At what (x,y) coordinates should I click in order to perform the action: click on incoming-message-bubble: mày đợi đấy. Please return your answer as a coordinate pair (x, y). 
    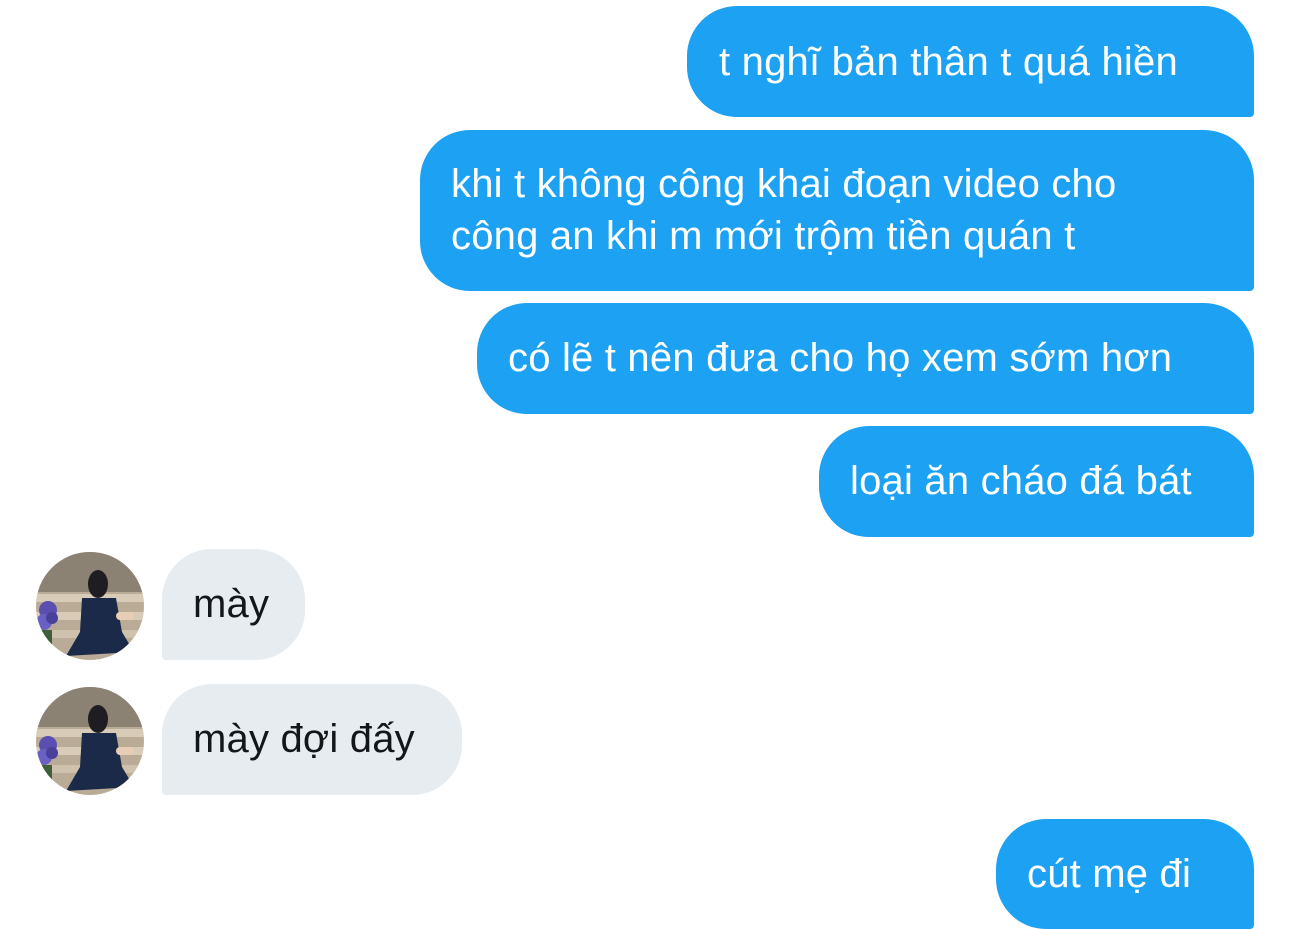
    Looking at the image, I should click on (312, 739).